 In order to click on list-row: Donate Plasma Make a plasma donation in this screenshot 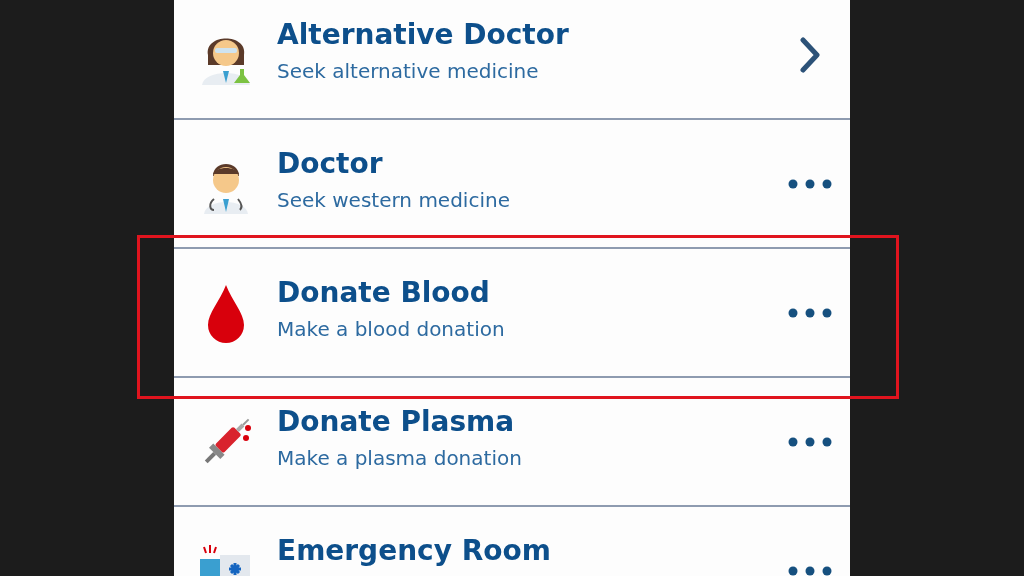, I will do `click(512, 442)`.